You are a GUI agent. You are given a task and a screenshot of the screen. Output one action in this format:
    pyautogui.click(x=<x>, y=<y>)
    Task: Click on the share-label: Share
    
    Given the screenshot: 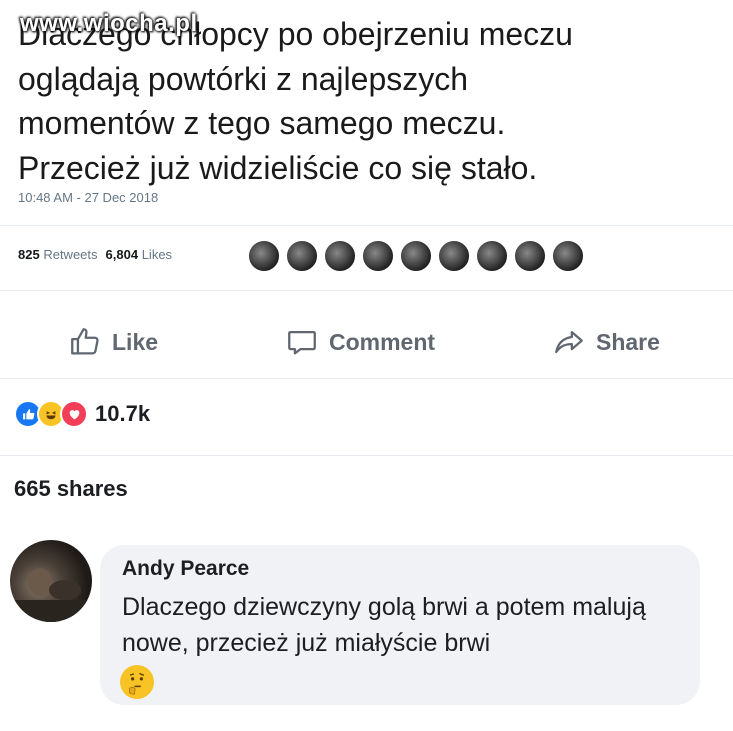 What is the action you would take?
    pyautogui.click(x=628, y=341)
    